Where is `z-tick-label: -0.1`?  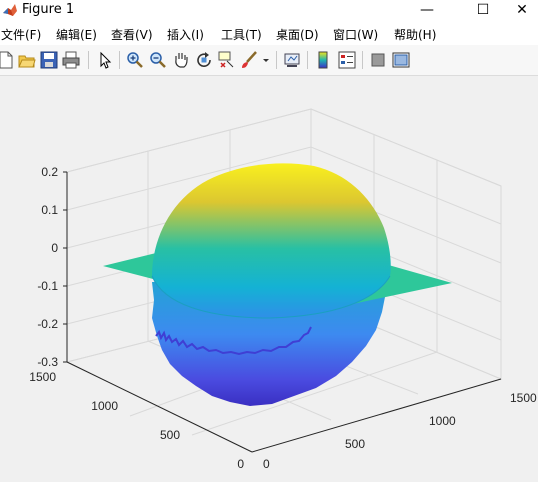 z-tick-label: -0.1 is located at coordinates (47, 286).